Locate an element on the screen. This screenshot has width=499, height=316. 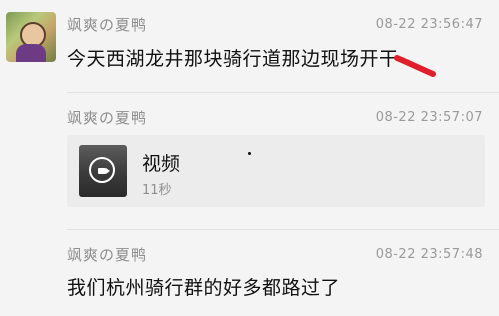
video-camera-icon is located at coordinates (102, 170).